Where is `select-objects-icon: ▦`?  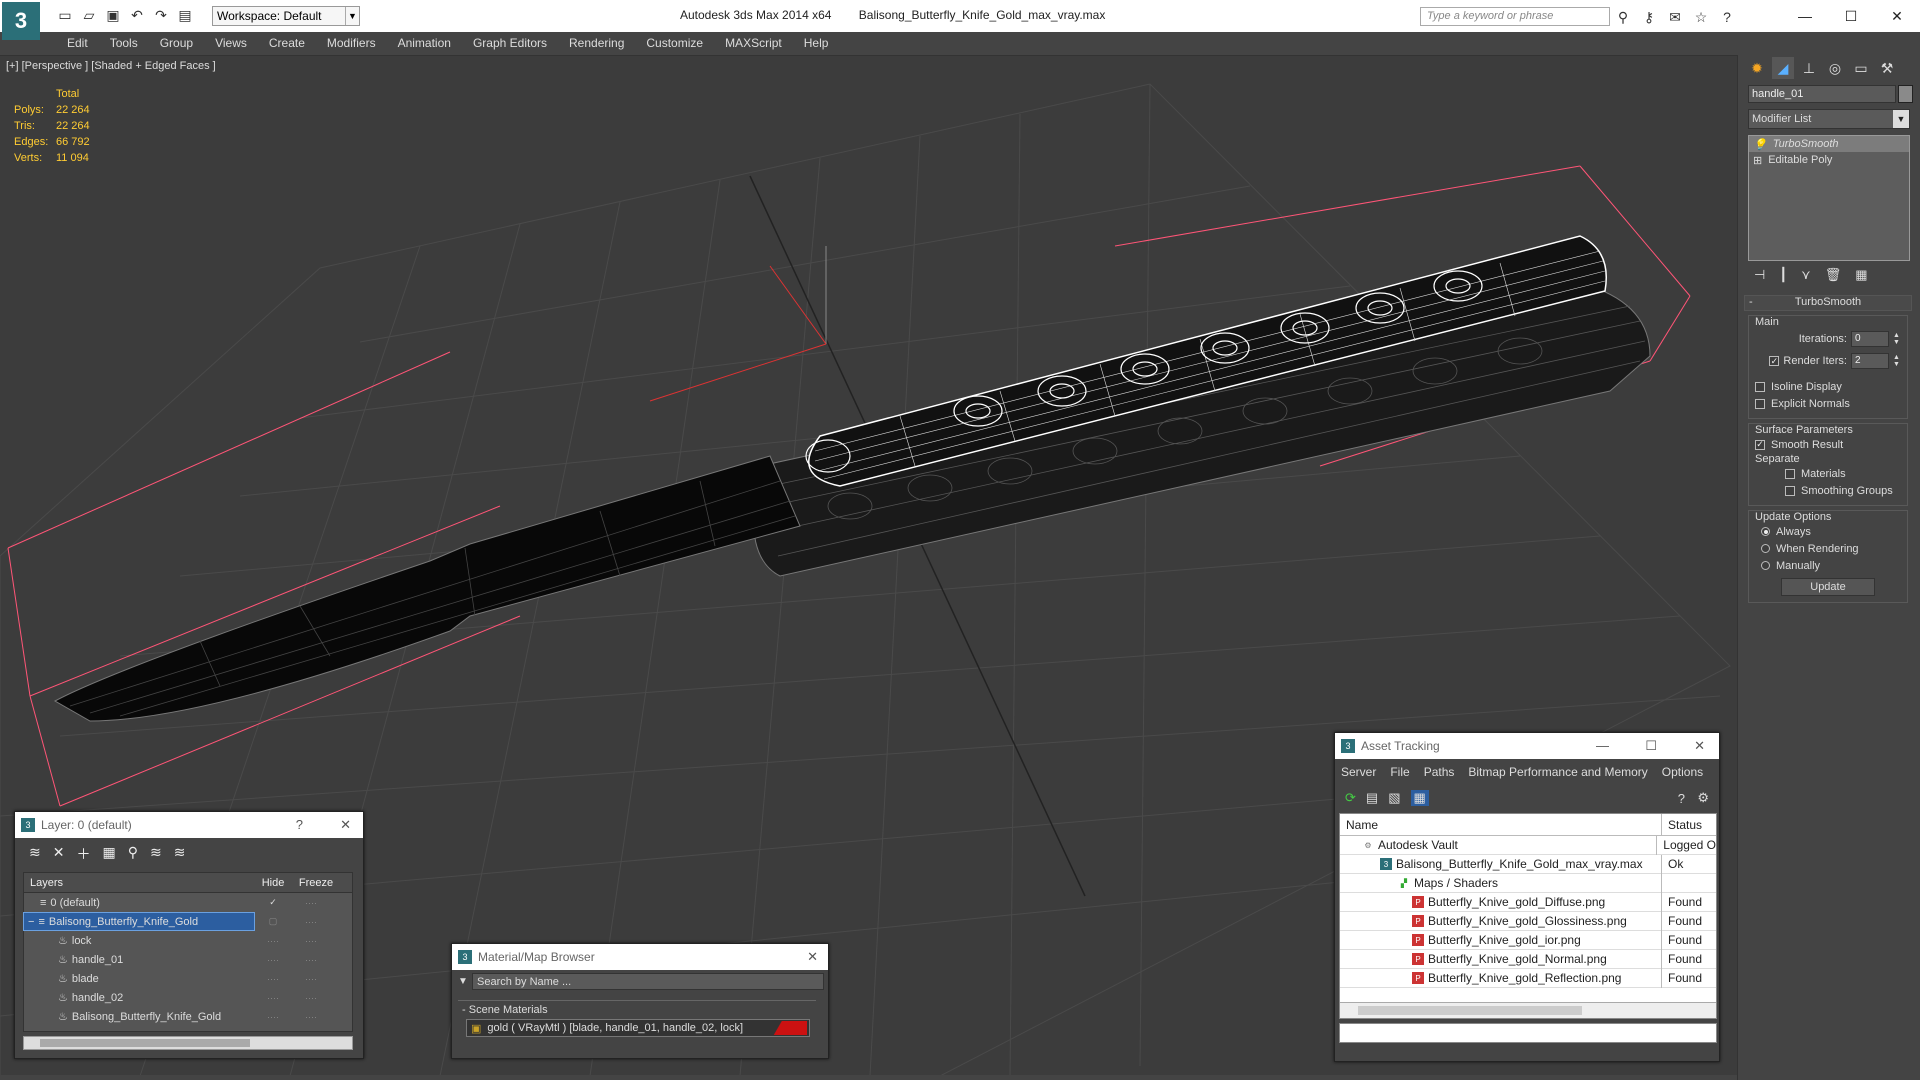 select-objects-icon: ▦ is located at coordinates (108, 854).